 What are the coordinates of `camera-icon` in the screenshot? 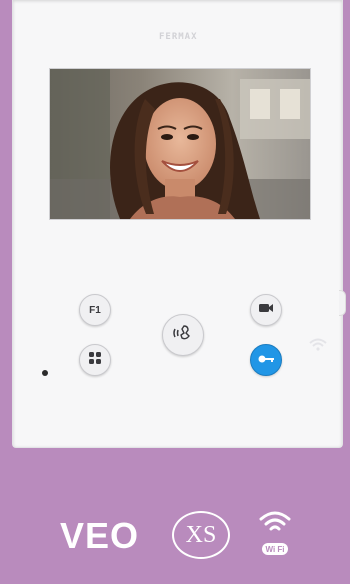 It's located at (266, 310).